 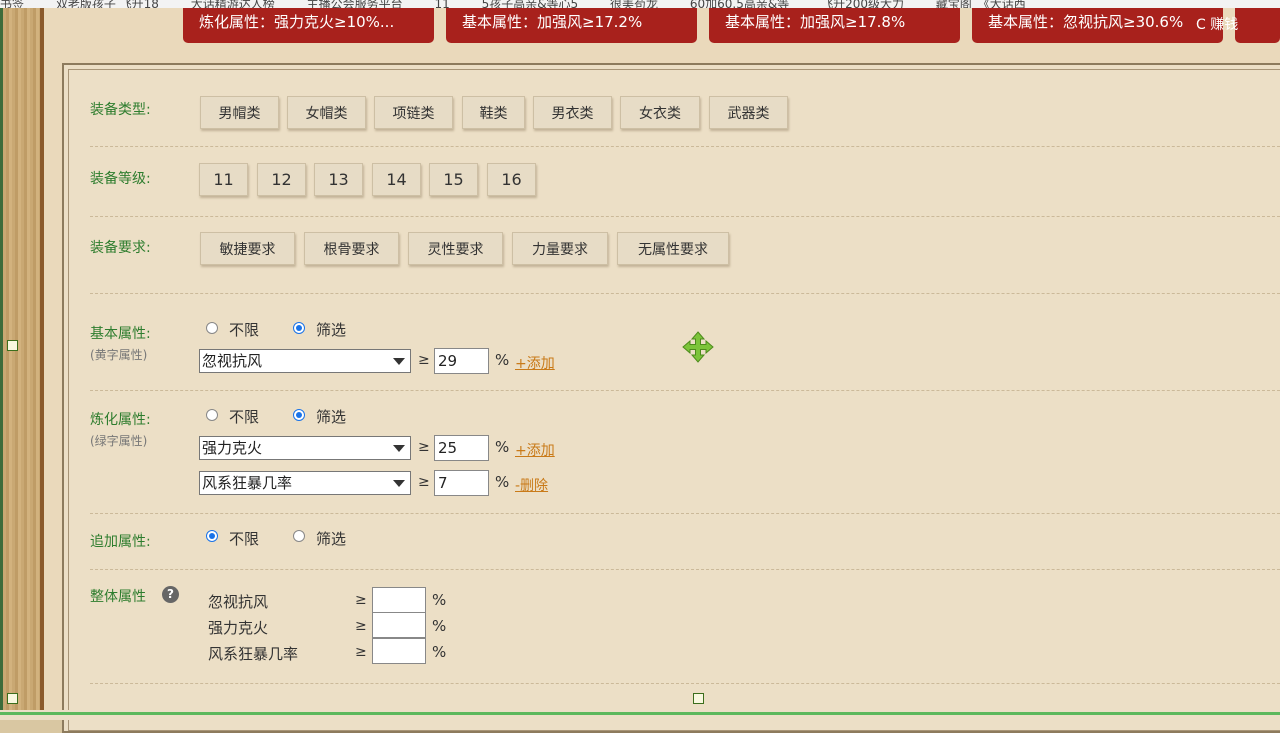 What do you see at coordinates (660, 112) in the screenshot?
I see `equip-type-option: 女衣类` at bounding box center [660, 112].